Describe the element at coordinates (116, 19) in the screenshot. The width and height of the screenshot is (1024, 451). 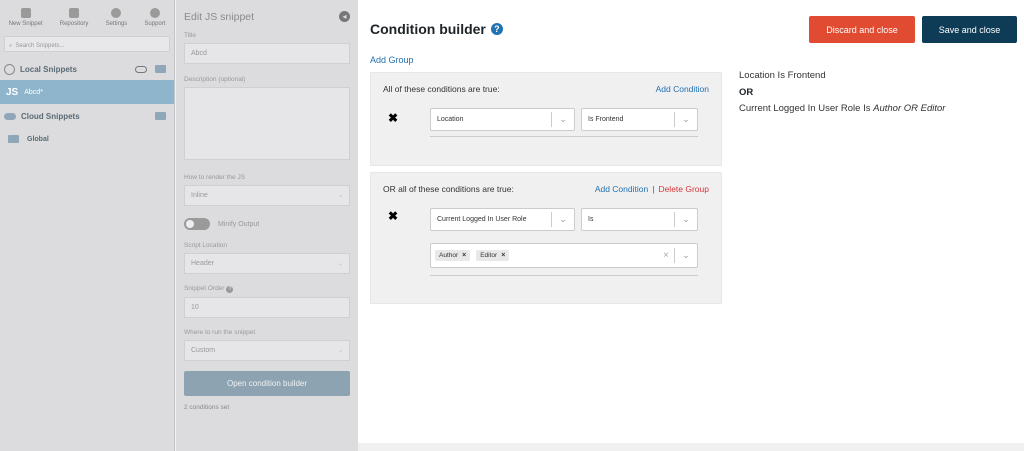
I see `nav-settings: Settings` at that location.